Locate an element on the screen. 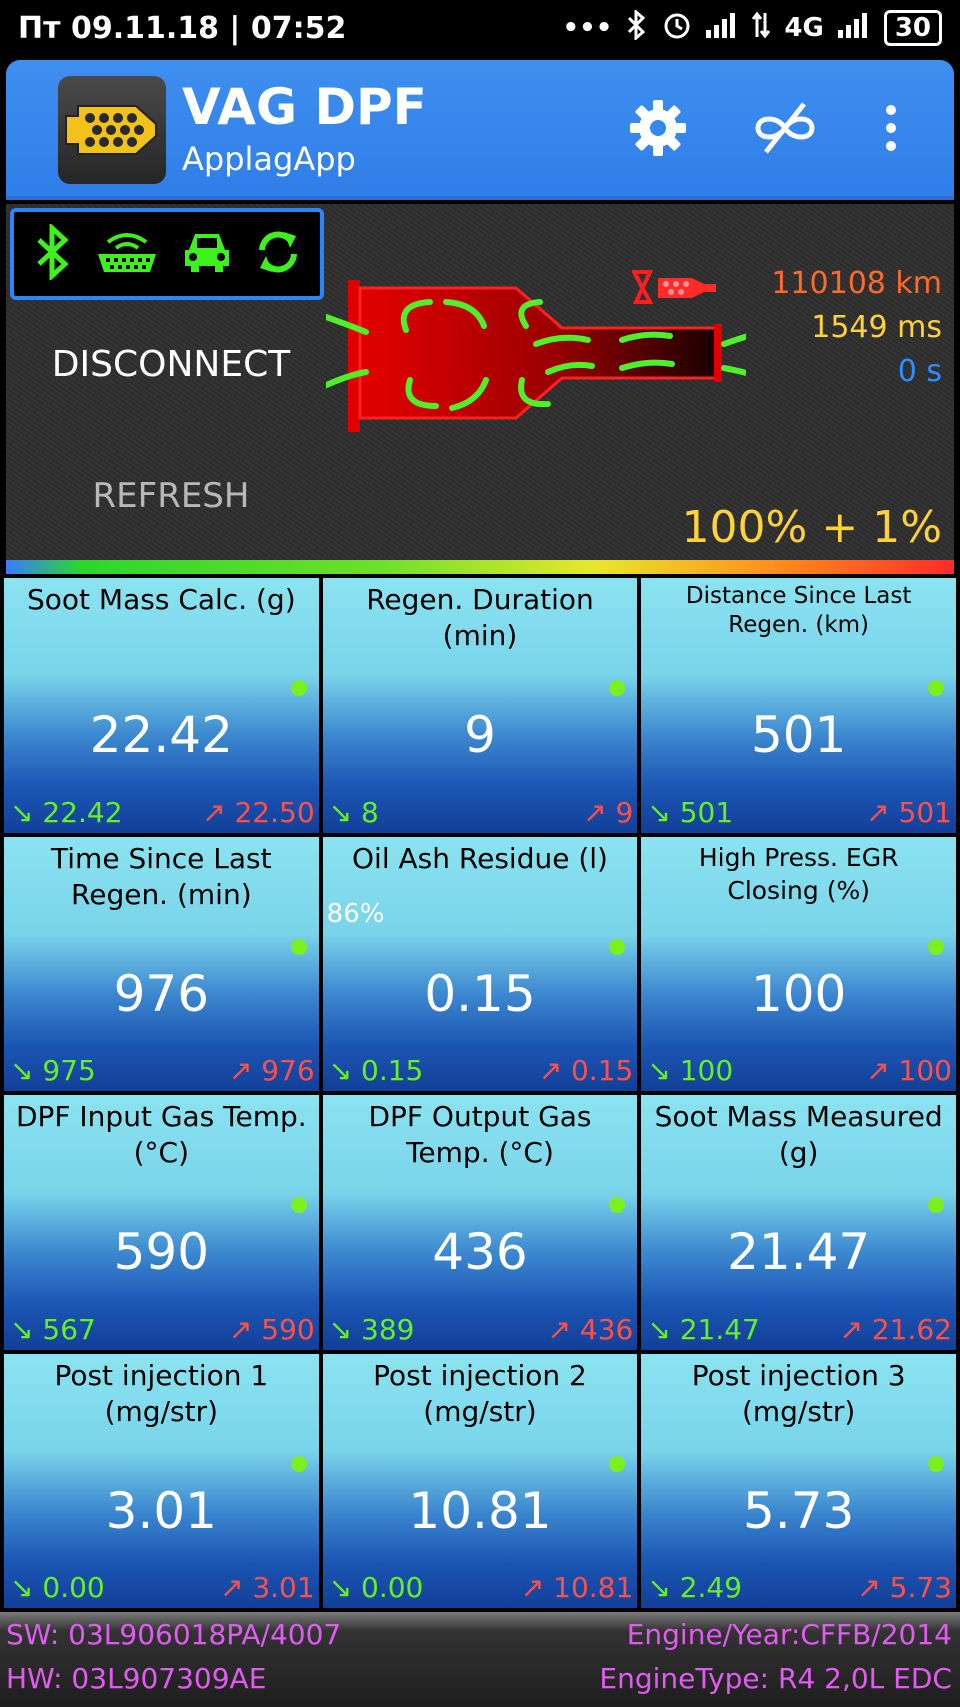  sync-icon is located at coordinates (278, 254).